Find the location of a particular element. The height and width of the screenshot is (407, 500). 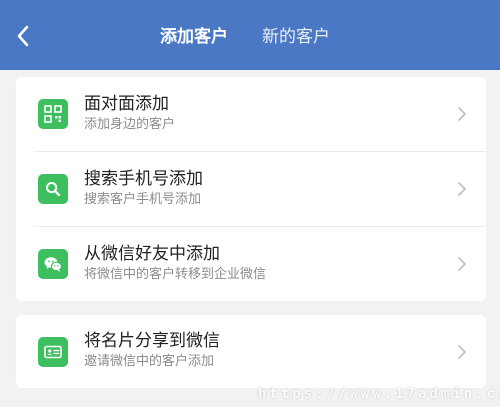

search-icon is located at coordinates (53, 189).